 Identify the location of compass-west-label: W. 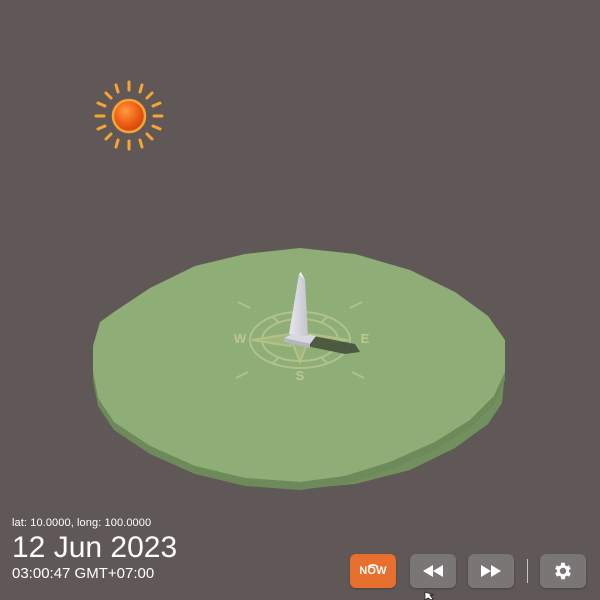
(240, 338).